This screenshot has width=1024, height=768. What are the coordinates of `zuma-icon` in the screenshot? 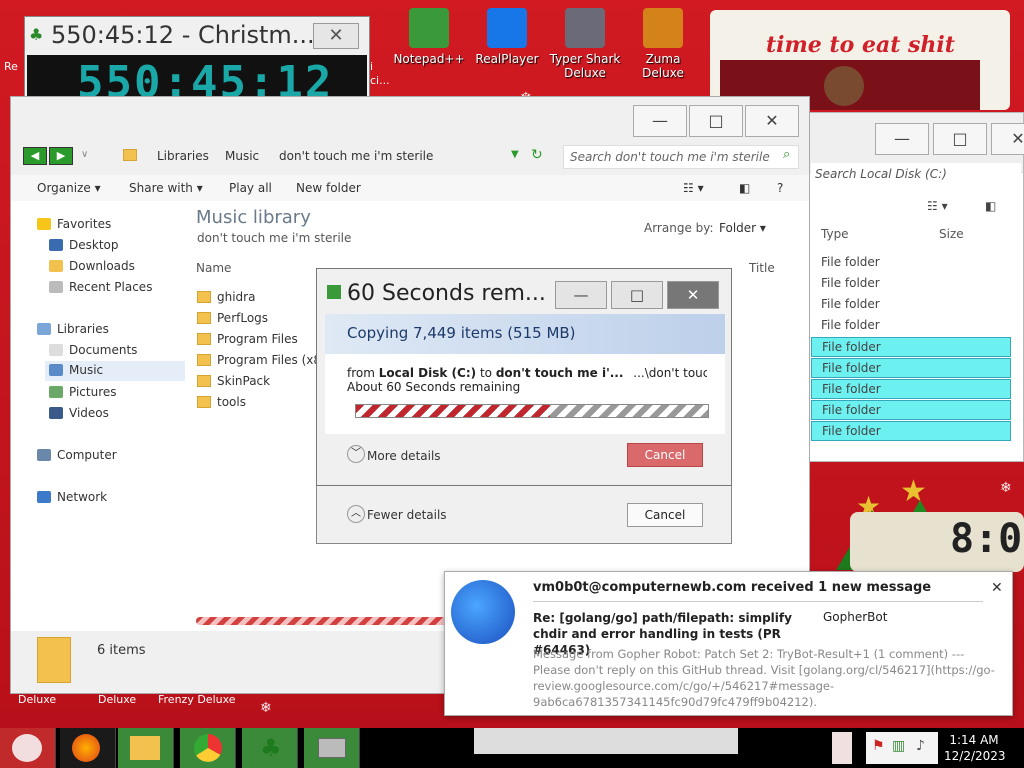 It's located at (663, 28).